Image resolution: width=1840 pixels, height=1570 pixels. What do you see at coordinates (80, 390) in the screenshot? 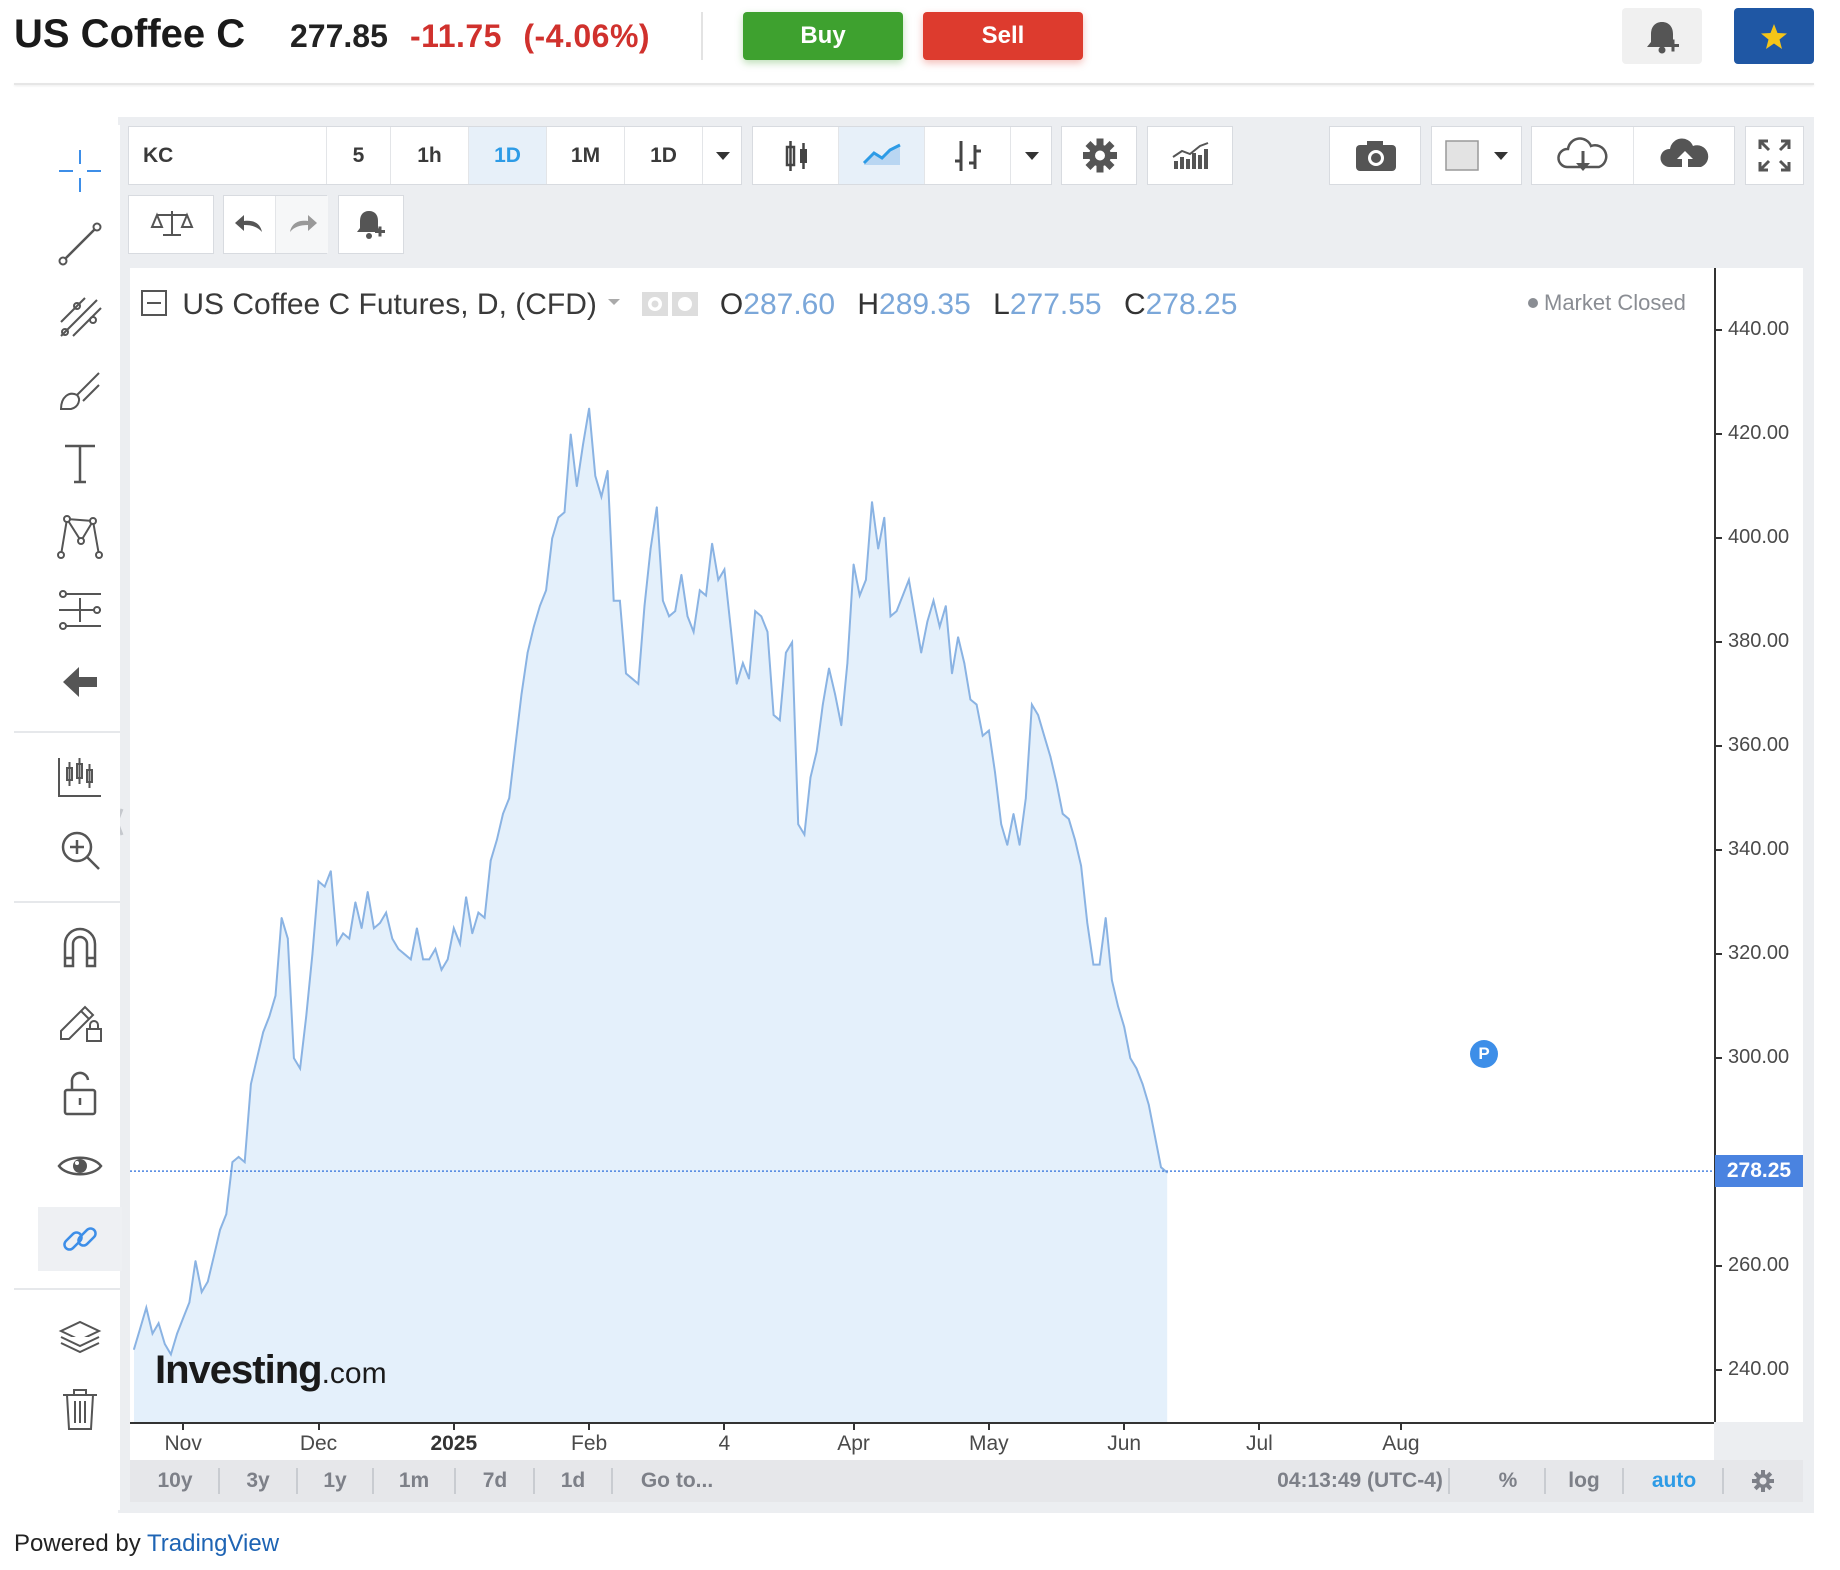
I see `brush-tool` at bounding box center [80, 390].